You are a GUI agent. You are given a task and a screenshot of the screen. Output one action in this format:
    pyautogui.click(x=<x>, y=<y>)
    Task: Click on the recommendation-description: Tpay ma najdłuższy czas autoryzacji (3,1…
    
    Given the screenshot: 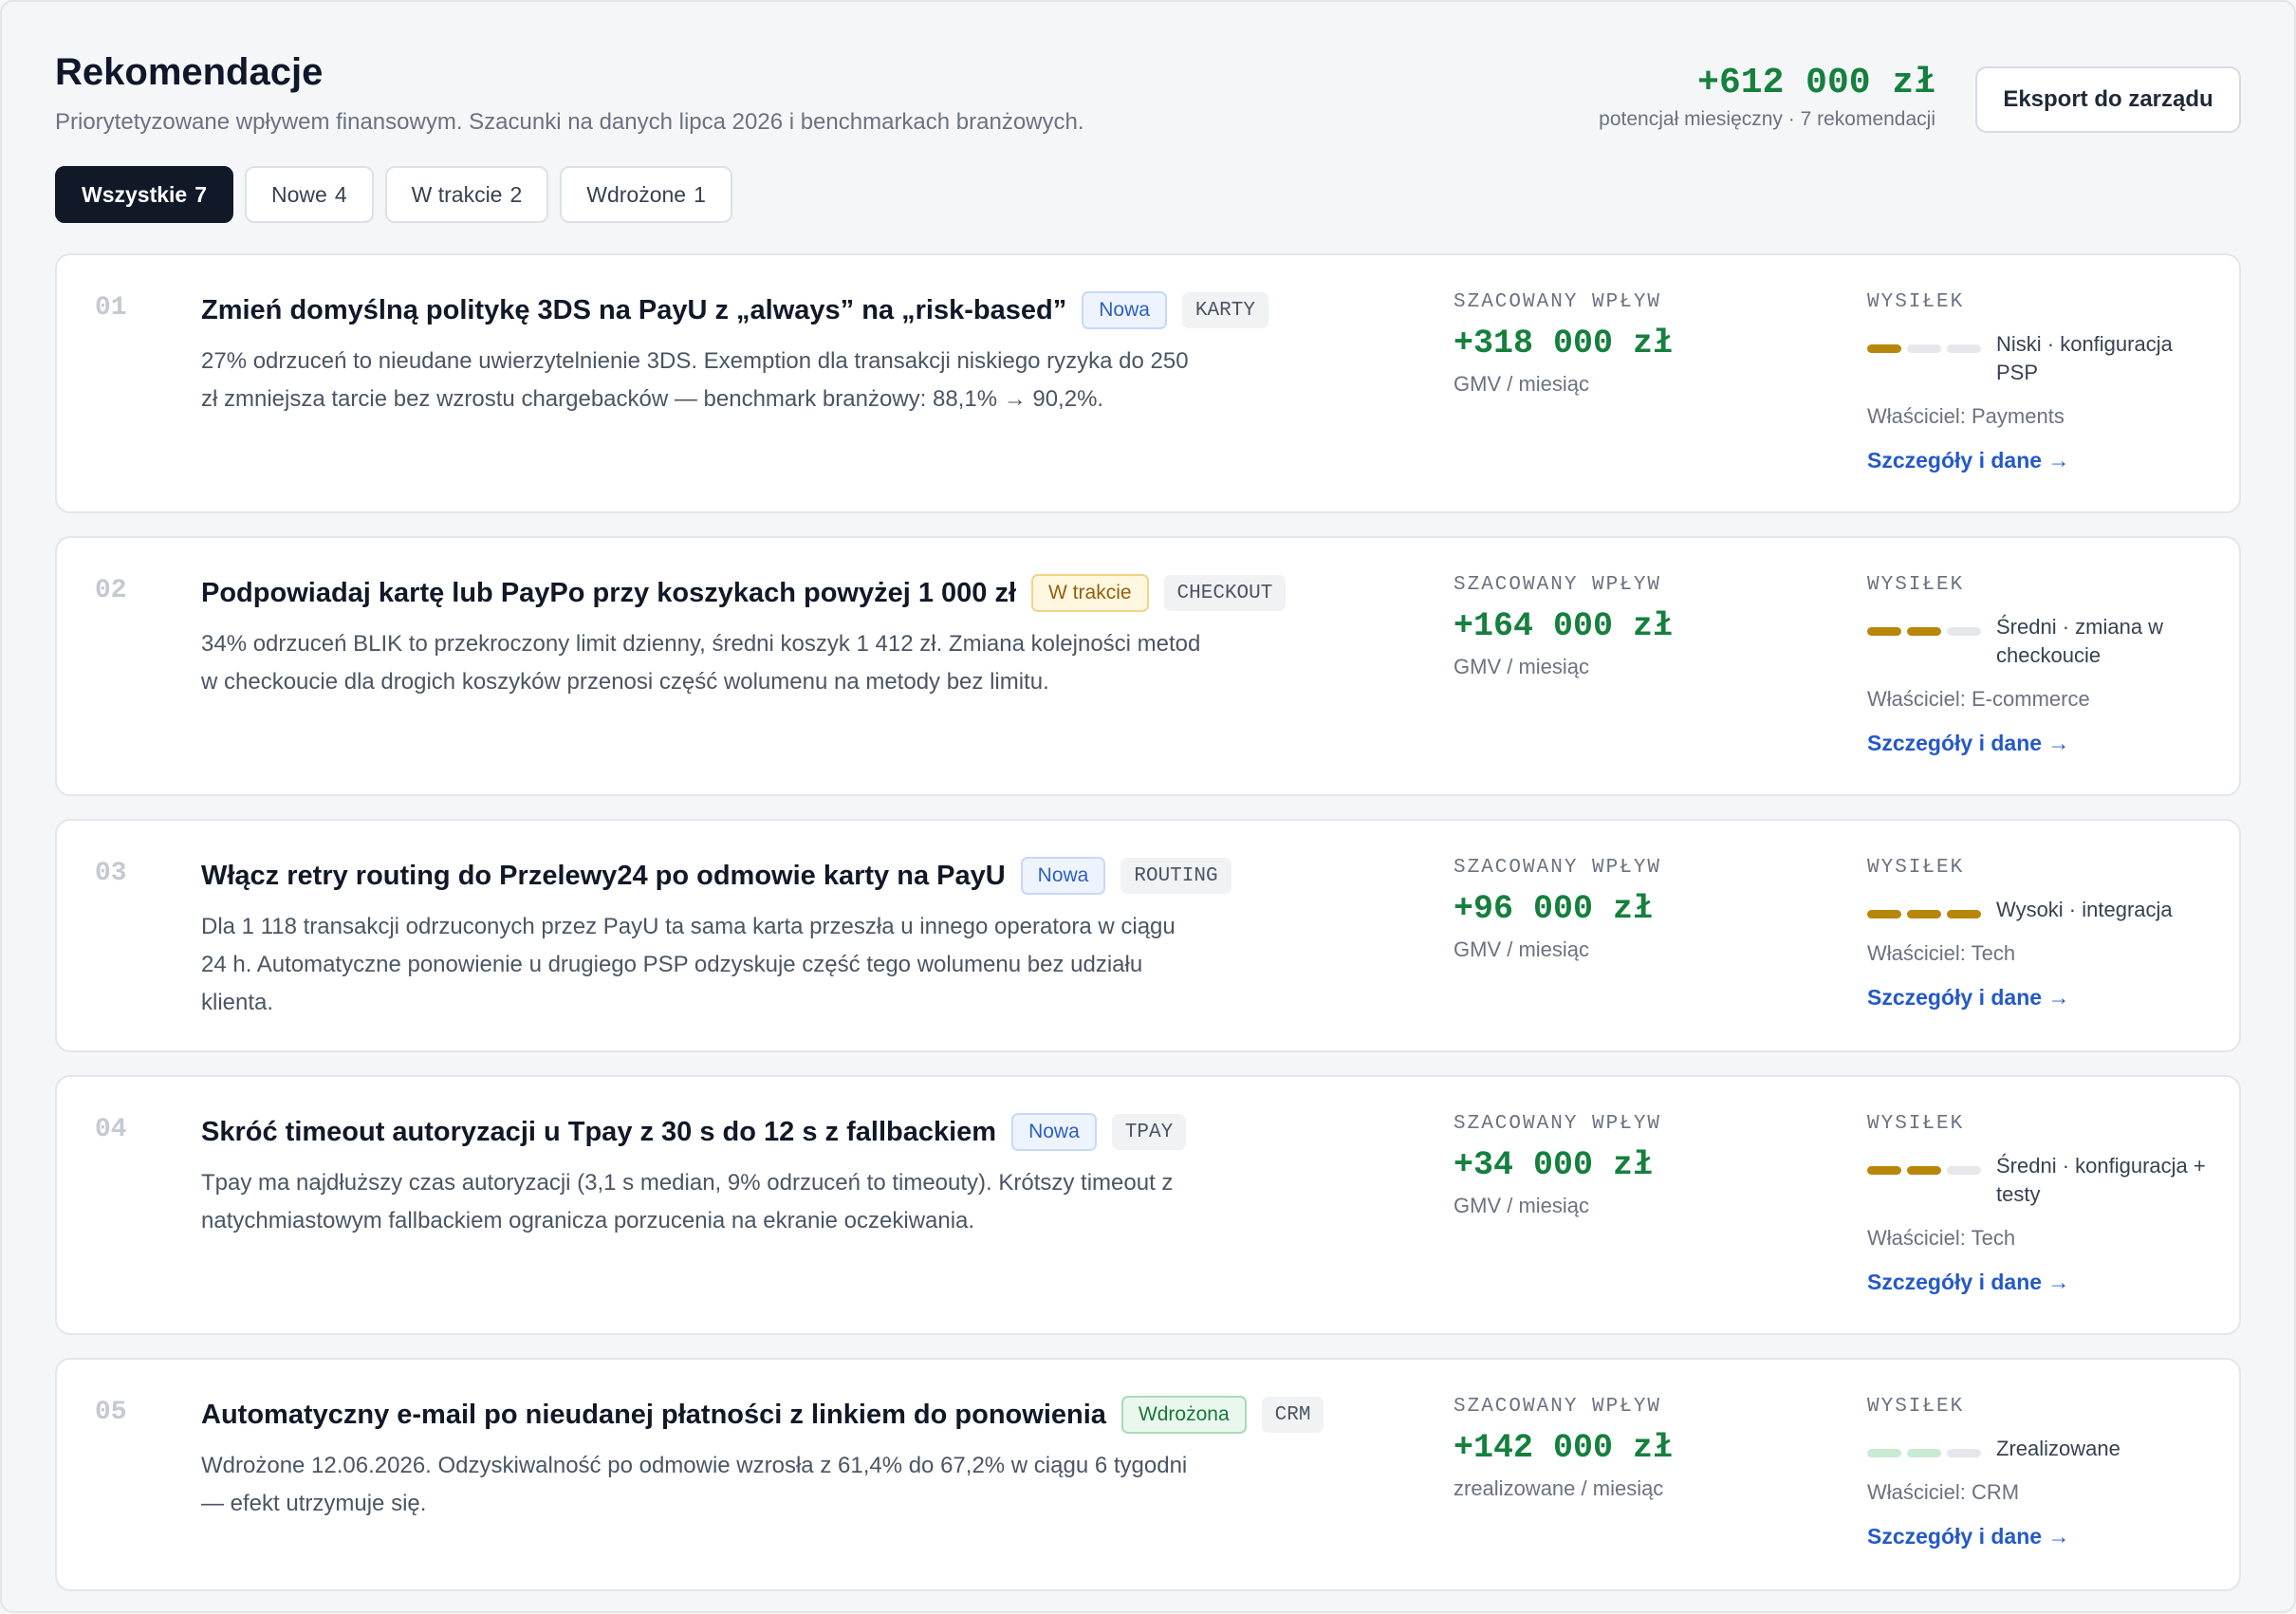 What is the action you would take?
    pyautogui.click(x=687, y=1202)
    